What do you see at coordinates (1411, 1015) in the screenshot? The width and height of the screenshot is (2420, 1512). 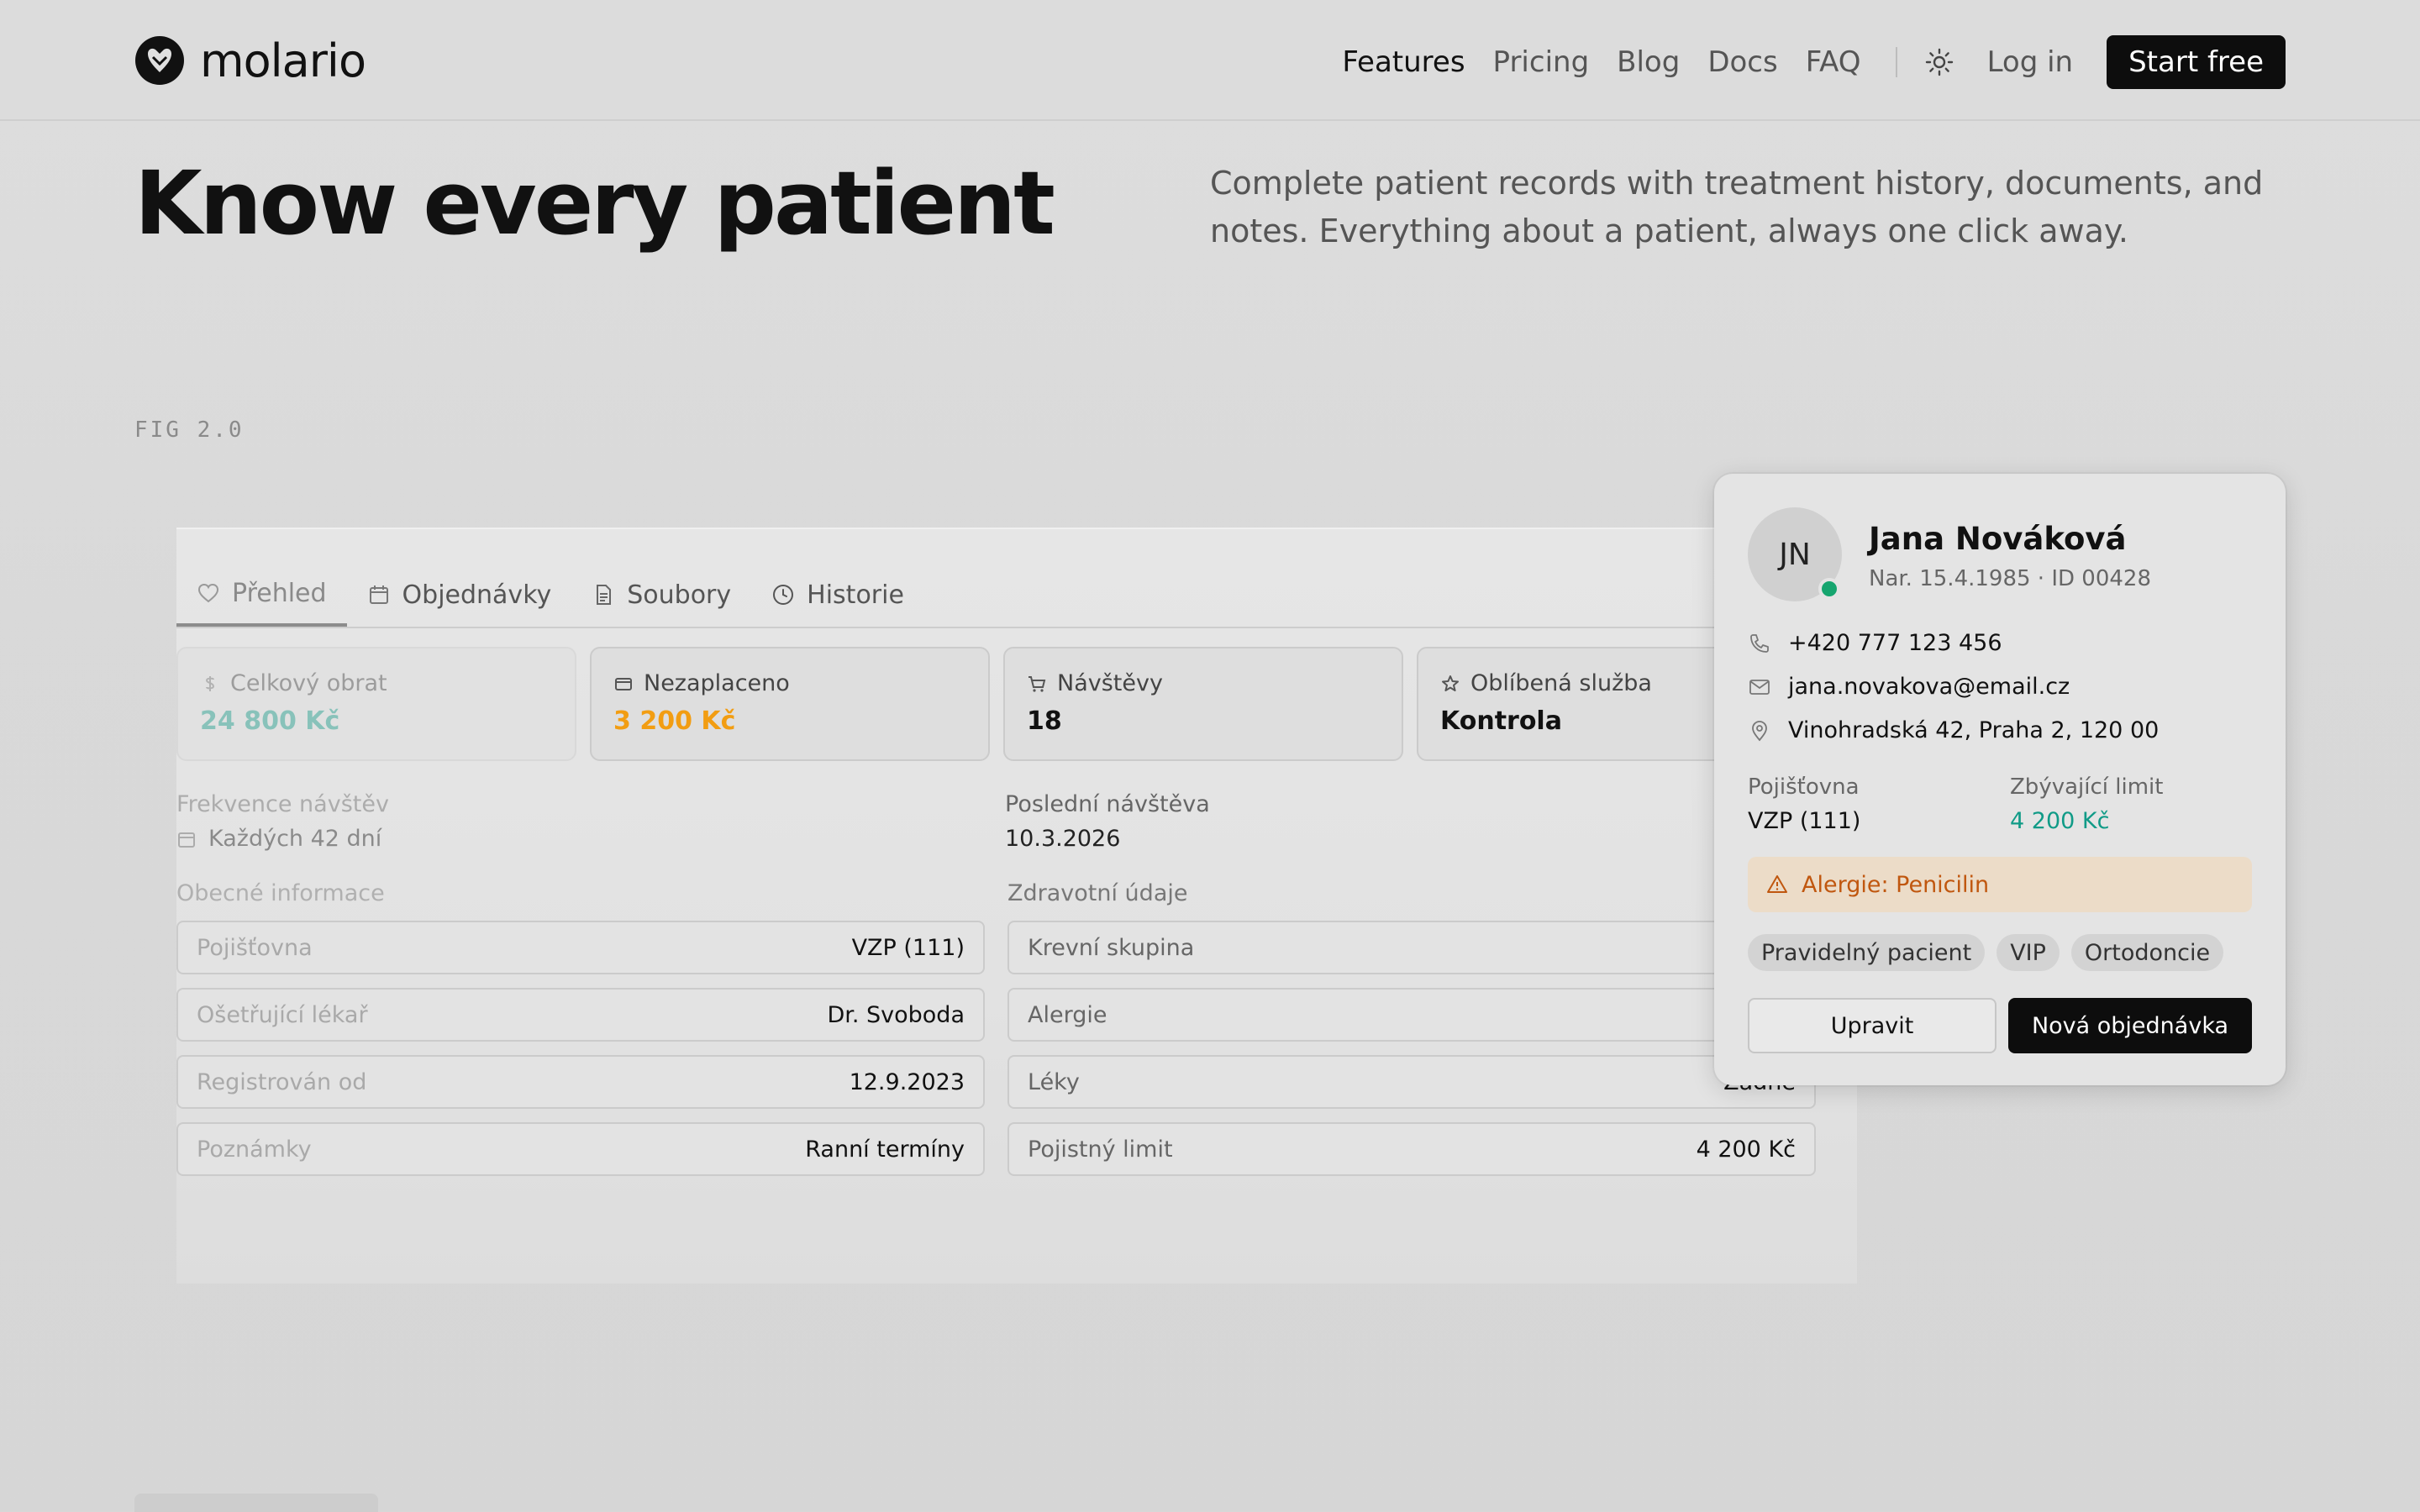 I see `info-row: AlergieP` at bounding box center [1411, 1015].